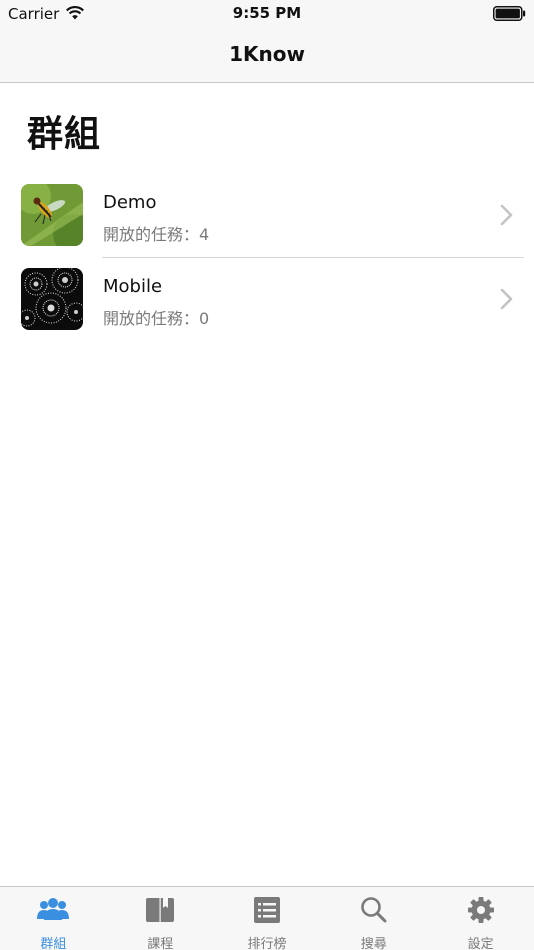 This screenshot has height=950, width=534. I want to click on search-icon, so click(373, 910).